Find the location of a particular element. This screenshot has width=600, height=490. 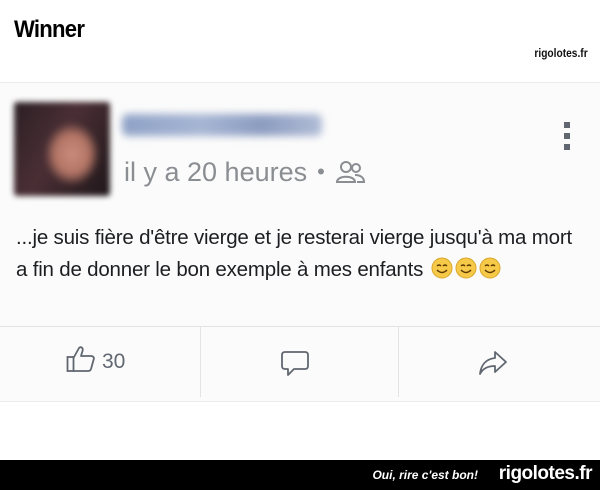

post-actions-bar: 30 is located at coordinates (300, 361).